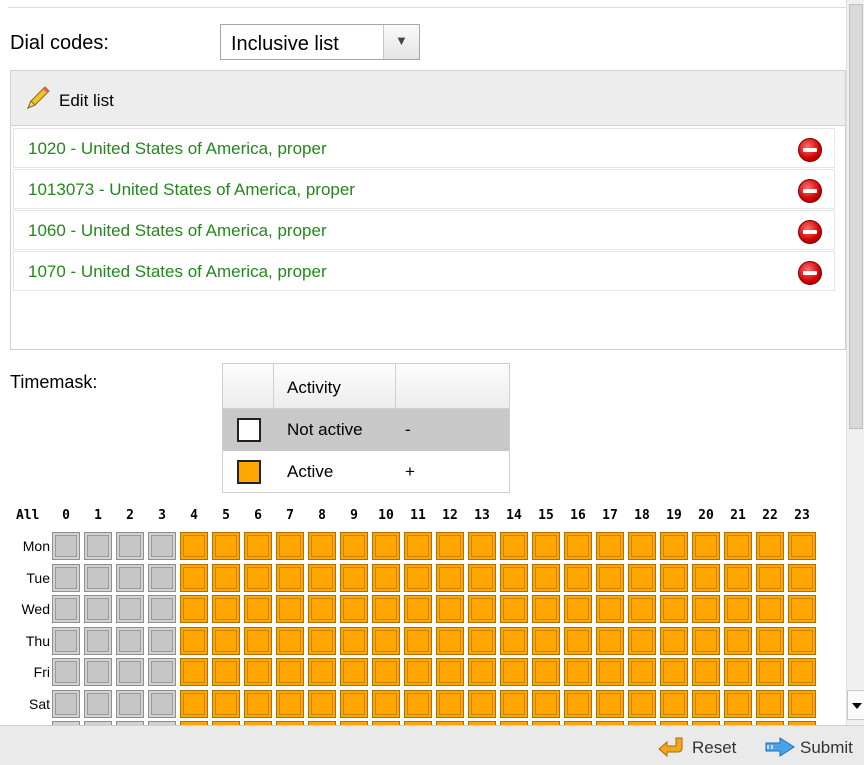 The image size is (864, 765). What do you see at coordinates (258, 515) in the screenshot?
I see `hour-header: 6` at bounding box center [258, 515].